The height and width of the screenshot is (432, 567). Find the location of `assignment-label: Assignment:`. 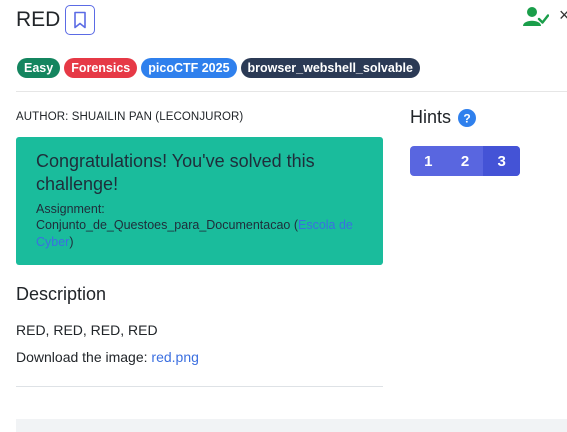

assignment-label: Assignment: is located at coordinates (70, 209).